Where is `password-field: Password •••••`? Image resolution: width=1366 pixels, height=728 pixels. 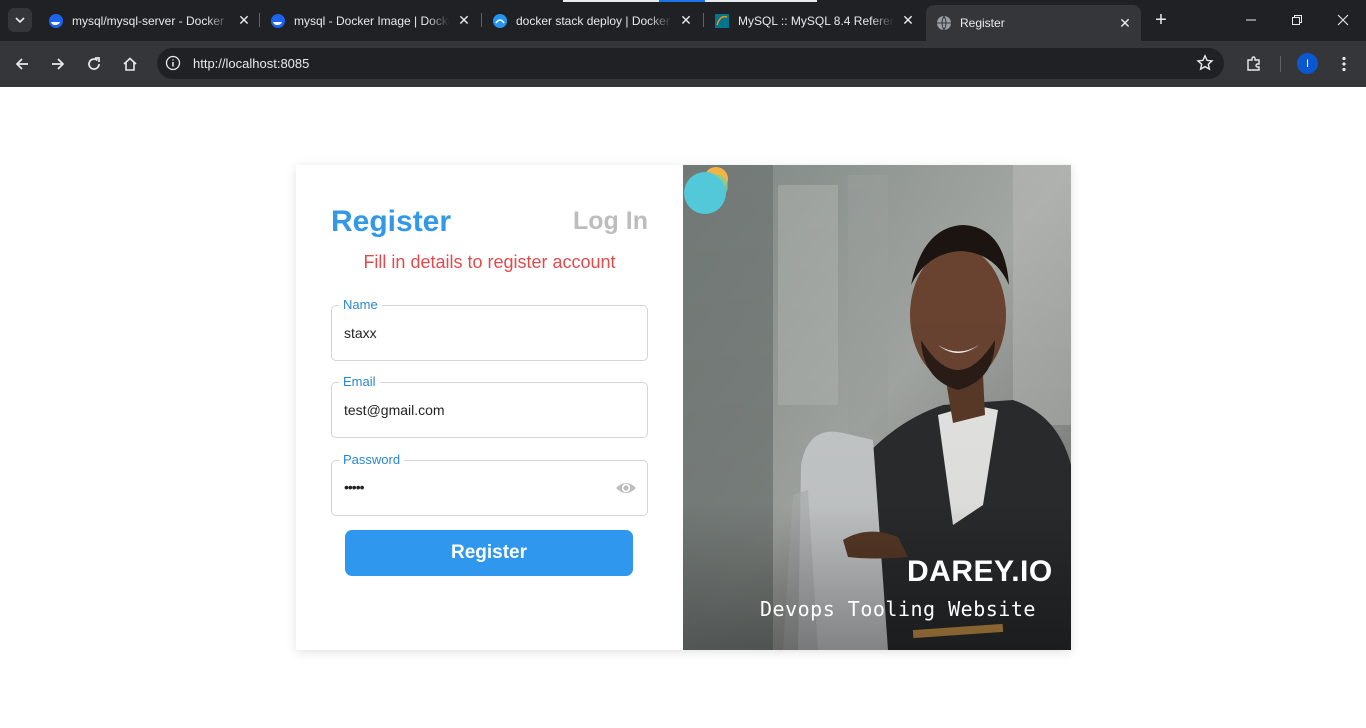
password-field: Password ••••• is located at coordinates (489, 484).